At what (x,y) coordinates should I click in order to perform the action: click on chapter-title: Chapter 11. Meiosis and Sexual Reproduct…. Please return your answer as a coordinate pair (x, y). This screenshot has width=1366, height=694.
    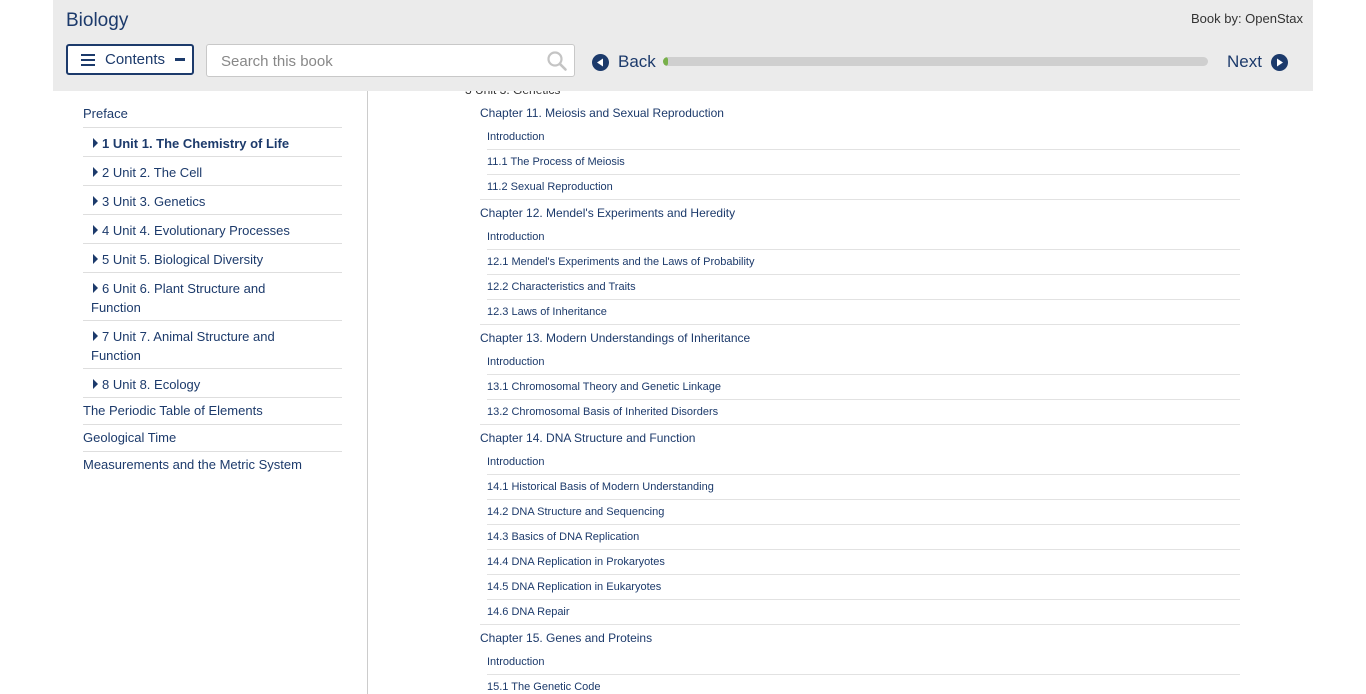
    Looking at the image, I should click on (860, 113).